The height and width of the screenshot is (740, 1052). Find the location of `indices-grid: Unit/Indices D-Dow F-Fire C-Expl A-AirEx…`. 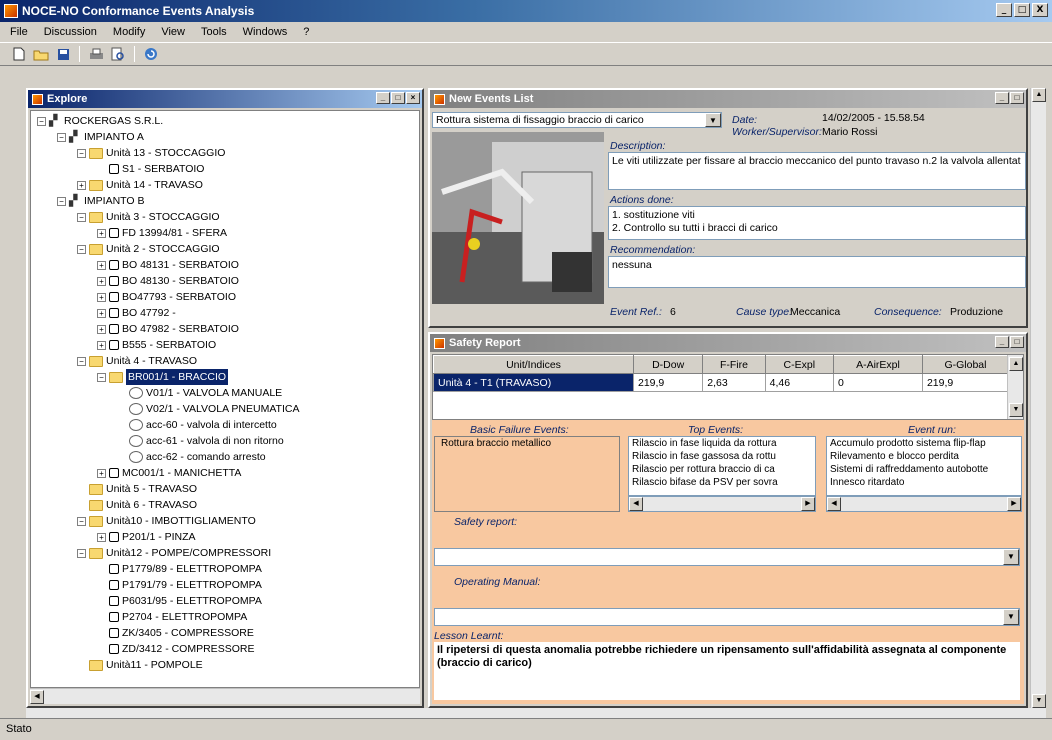

indices-grid: Unit/Indices D-Dow F-Fire C-Expl A-AirEx… is located at coordinates (721, 373).